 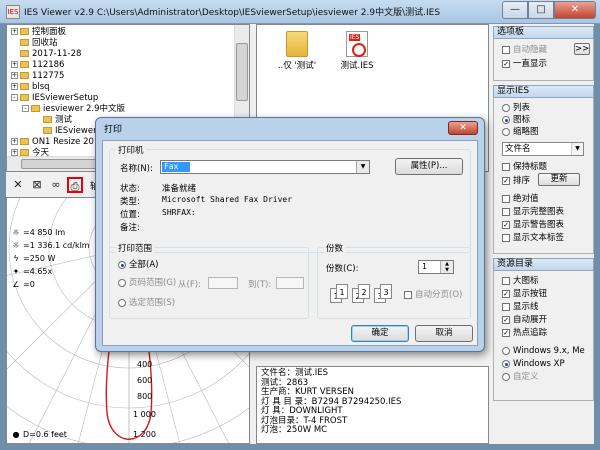 What do you see at coordinates (543, 32) in the screenshot?
I see `clipboard-header: 选项板` at bounding box center [543, 32].